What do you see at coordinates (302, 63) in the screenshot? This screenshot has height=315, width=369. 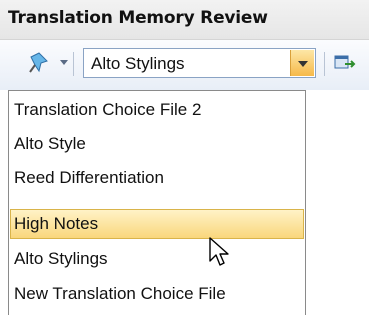 I see `combo-dropdown-button` at bounding box center [302, 63].